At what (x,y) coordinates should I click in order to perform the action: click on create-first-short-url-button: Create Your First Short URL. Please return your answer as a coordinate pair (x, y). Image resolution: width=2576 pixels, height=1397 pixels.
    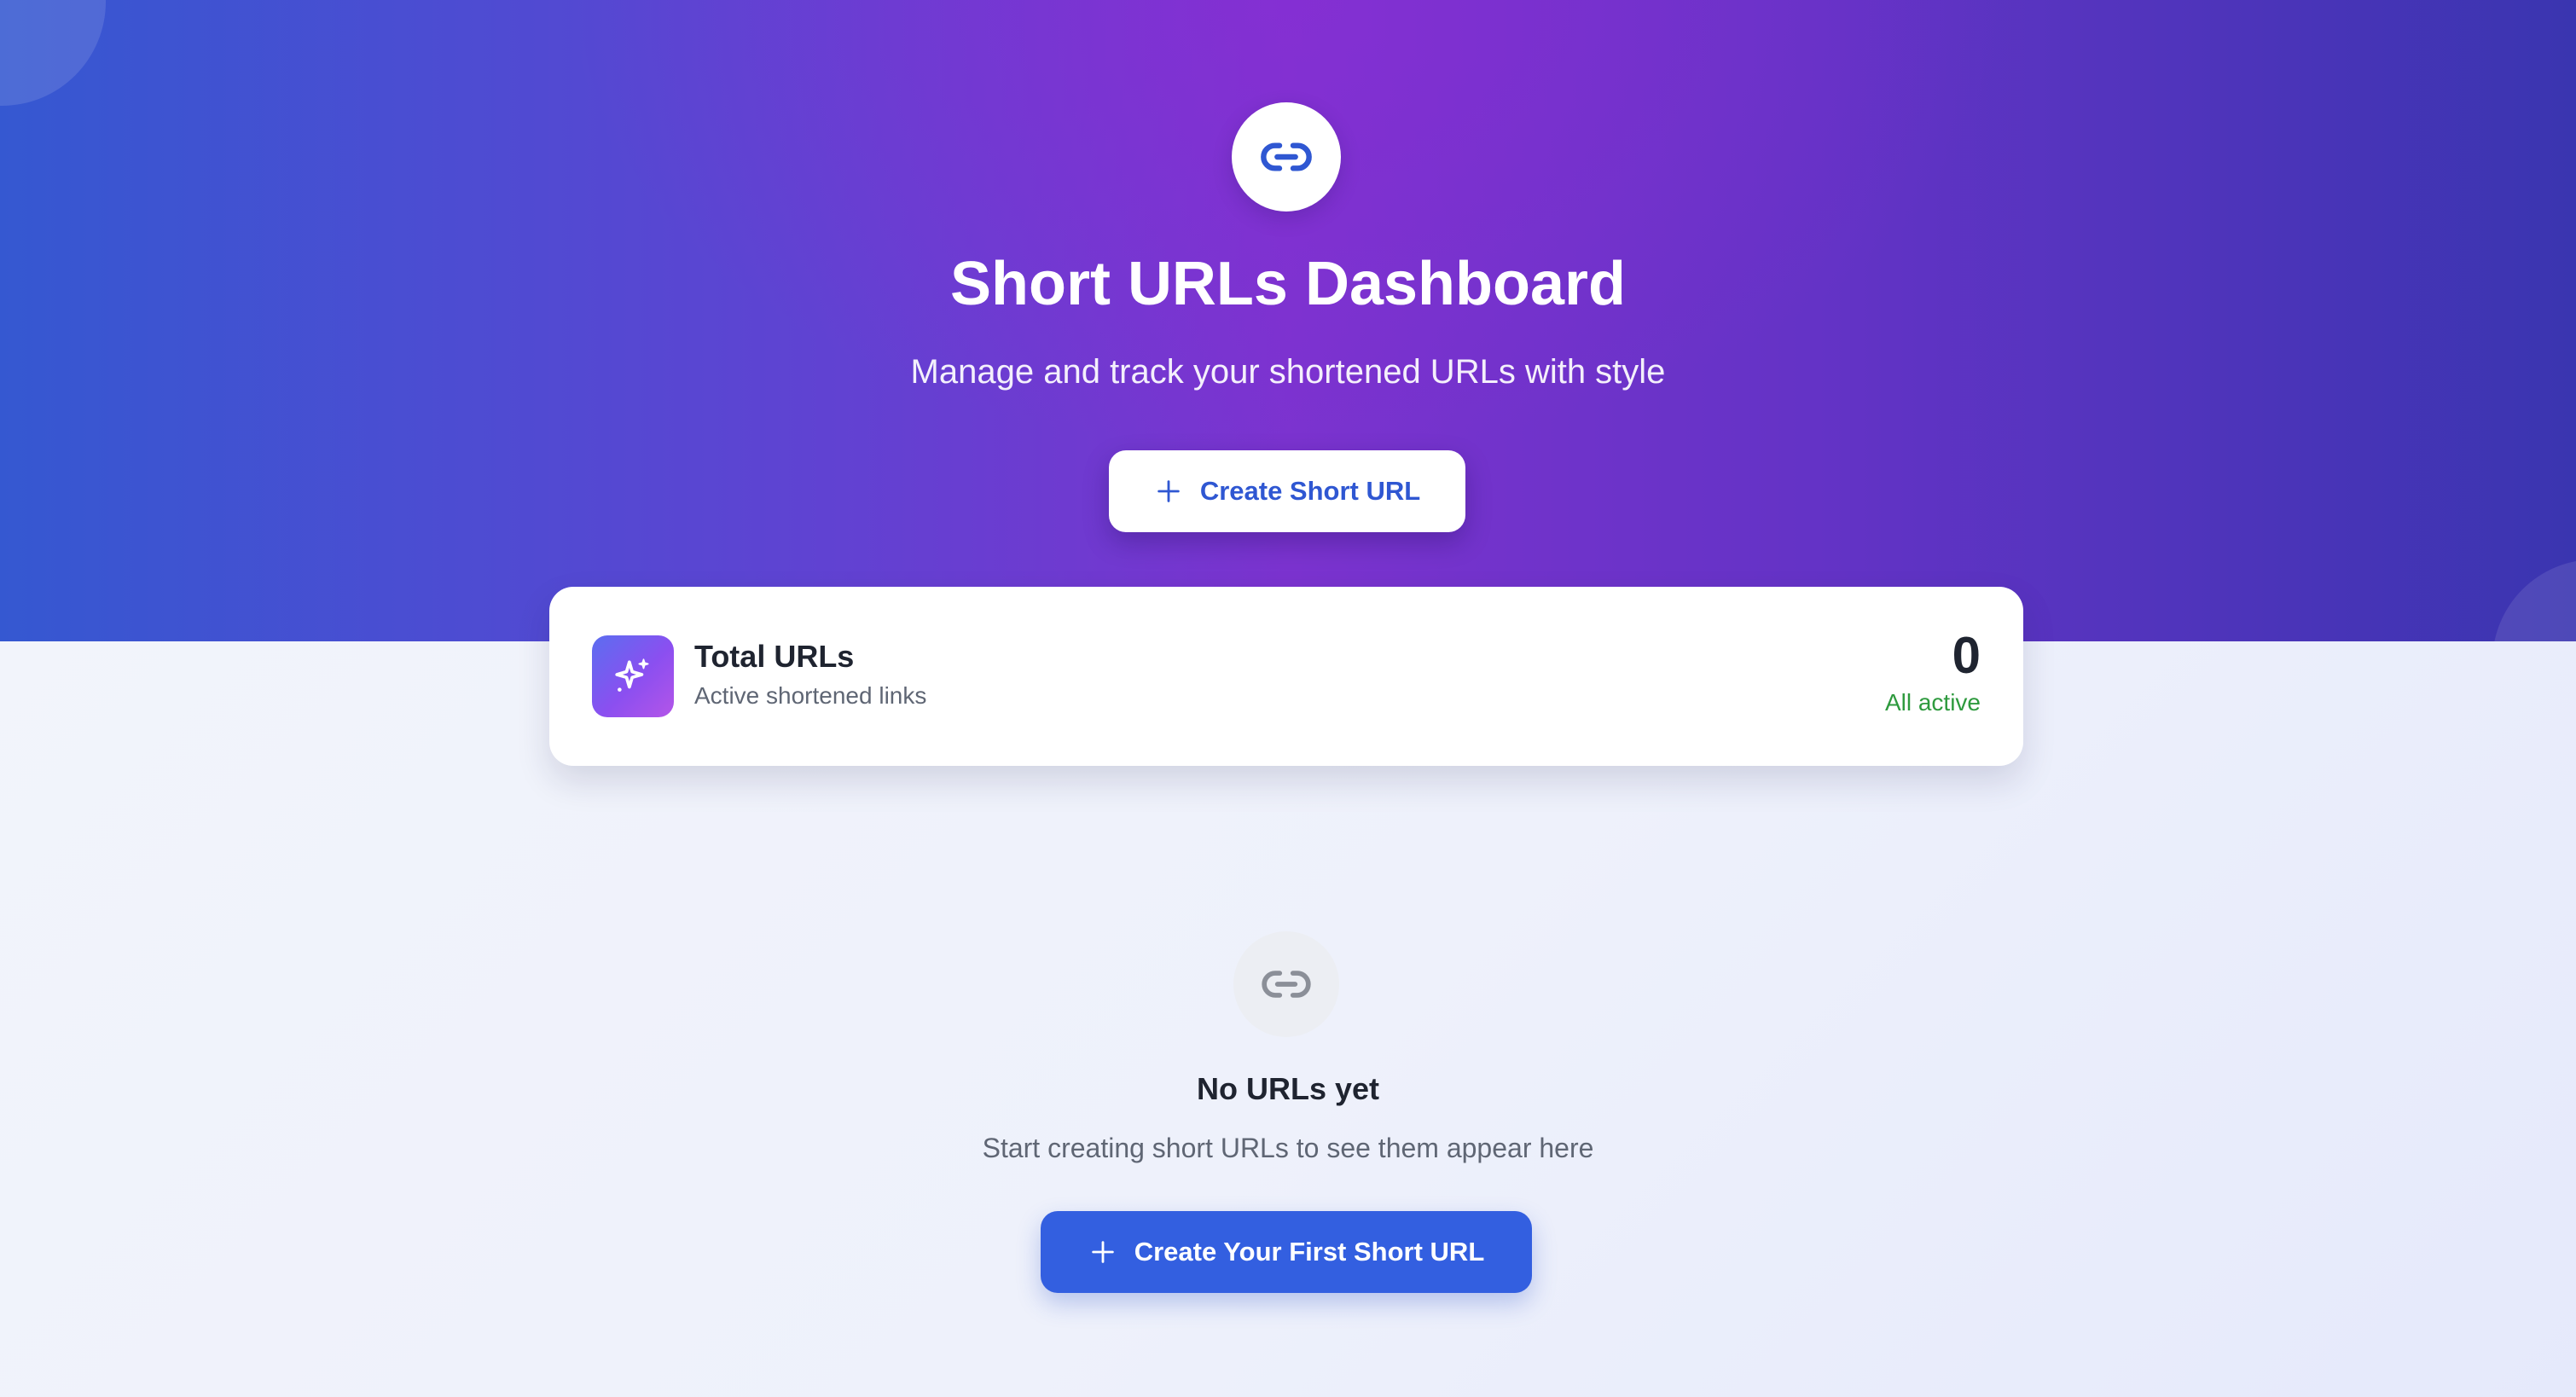
    Looking at the image, I should click on (1286, 1252).